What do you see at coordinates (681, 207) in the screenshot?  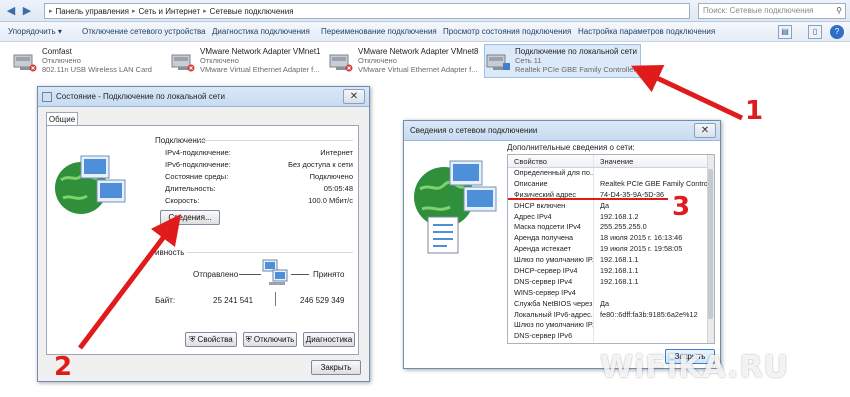 I see `annotation-number-3: 3` at bounding box center [681, 207].